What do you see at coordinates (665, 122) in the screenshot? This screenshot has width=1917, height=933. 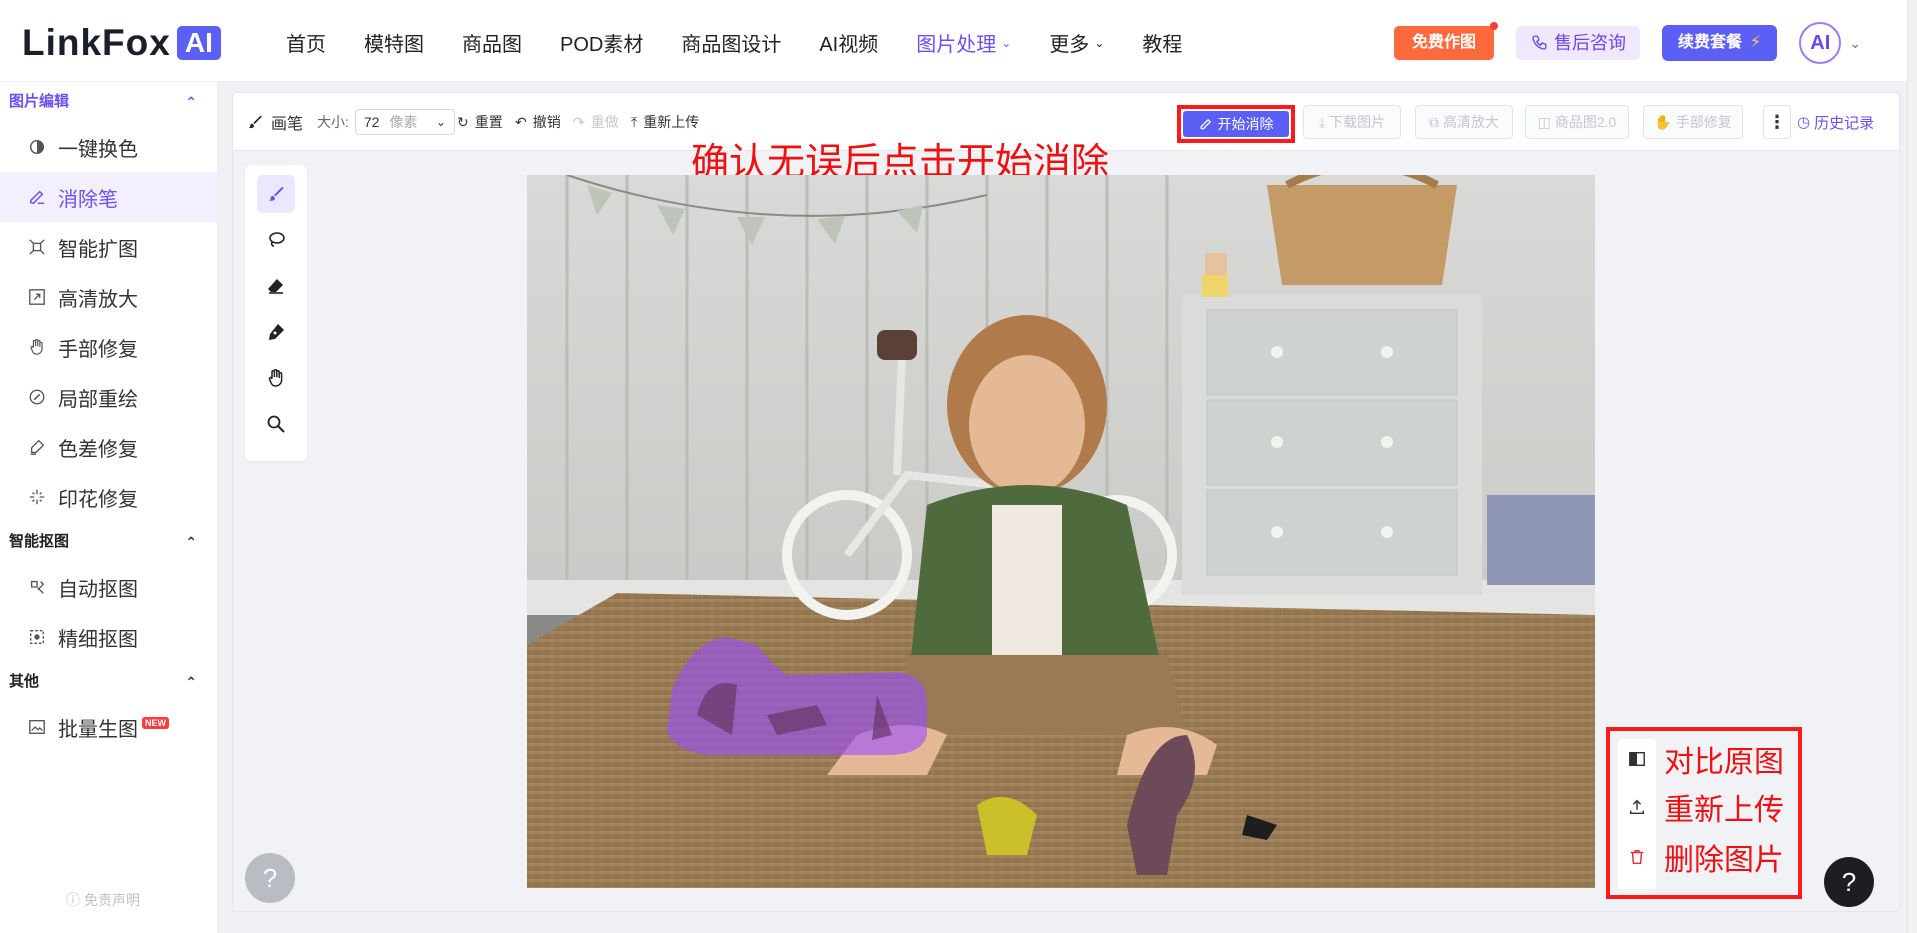 I see `reupload-toolbar-button: ⤒ 重新上传` at bounding box center [665, 122].